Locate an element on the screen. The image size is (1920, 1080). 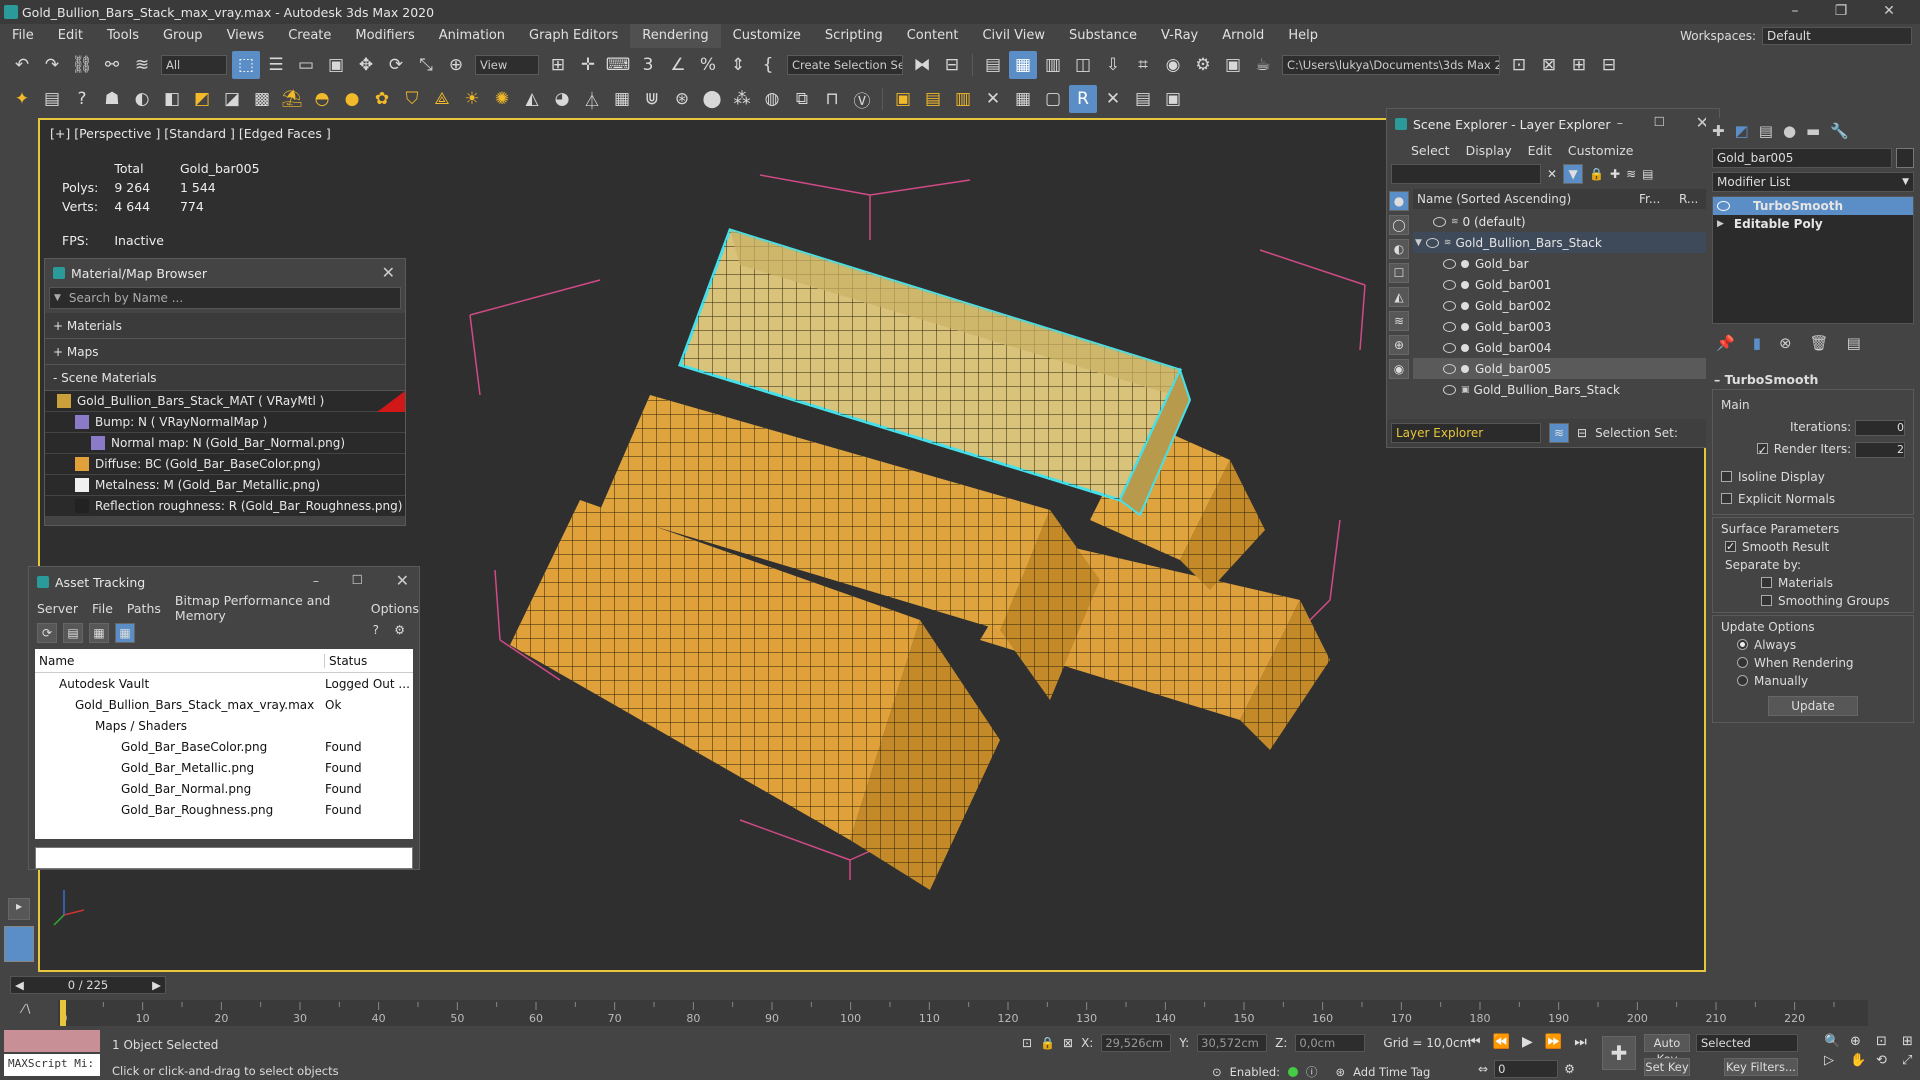
align-icon: ⊟ is located at coordinates (952, 65).